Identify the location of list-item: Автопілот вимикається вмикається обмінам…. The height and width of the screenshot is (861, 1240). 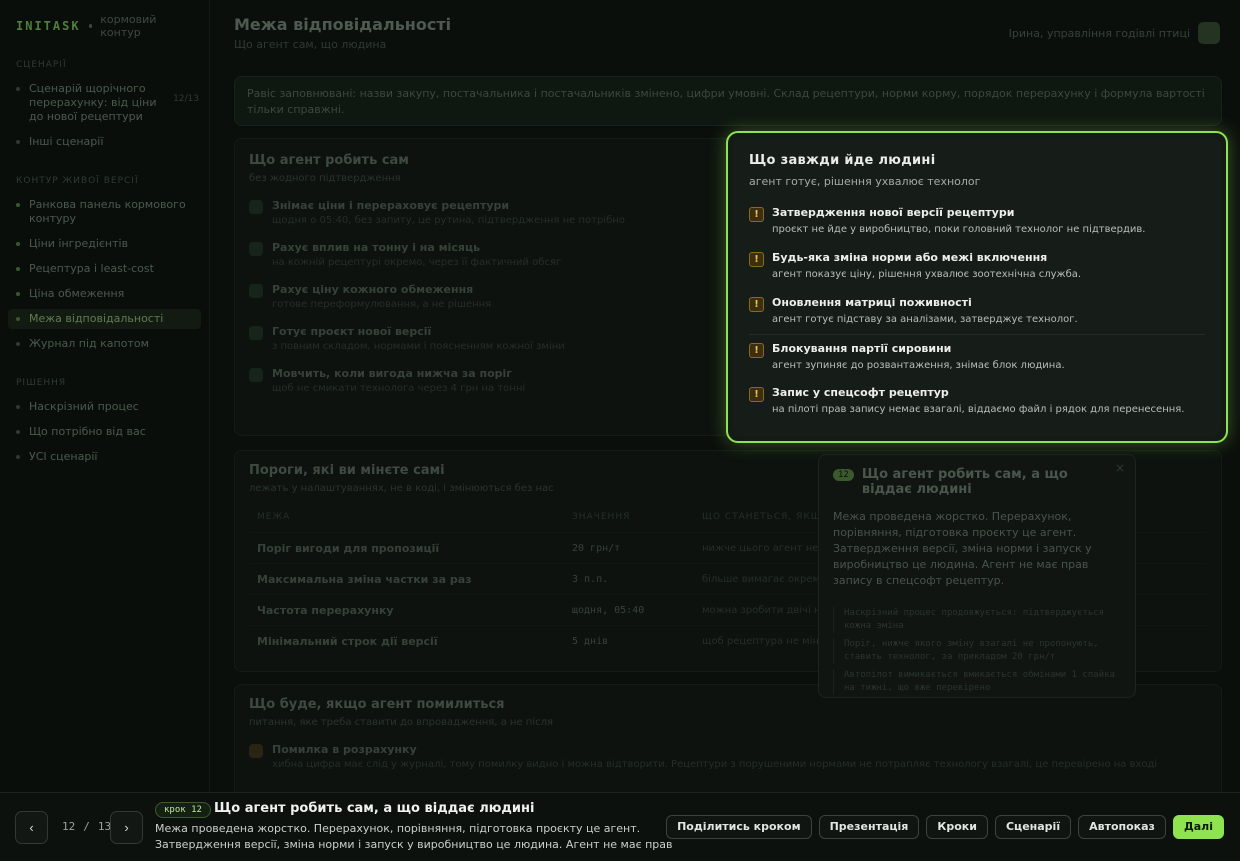
(977, 682).